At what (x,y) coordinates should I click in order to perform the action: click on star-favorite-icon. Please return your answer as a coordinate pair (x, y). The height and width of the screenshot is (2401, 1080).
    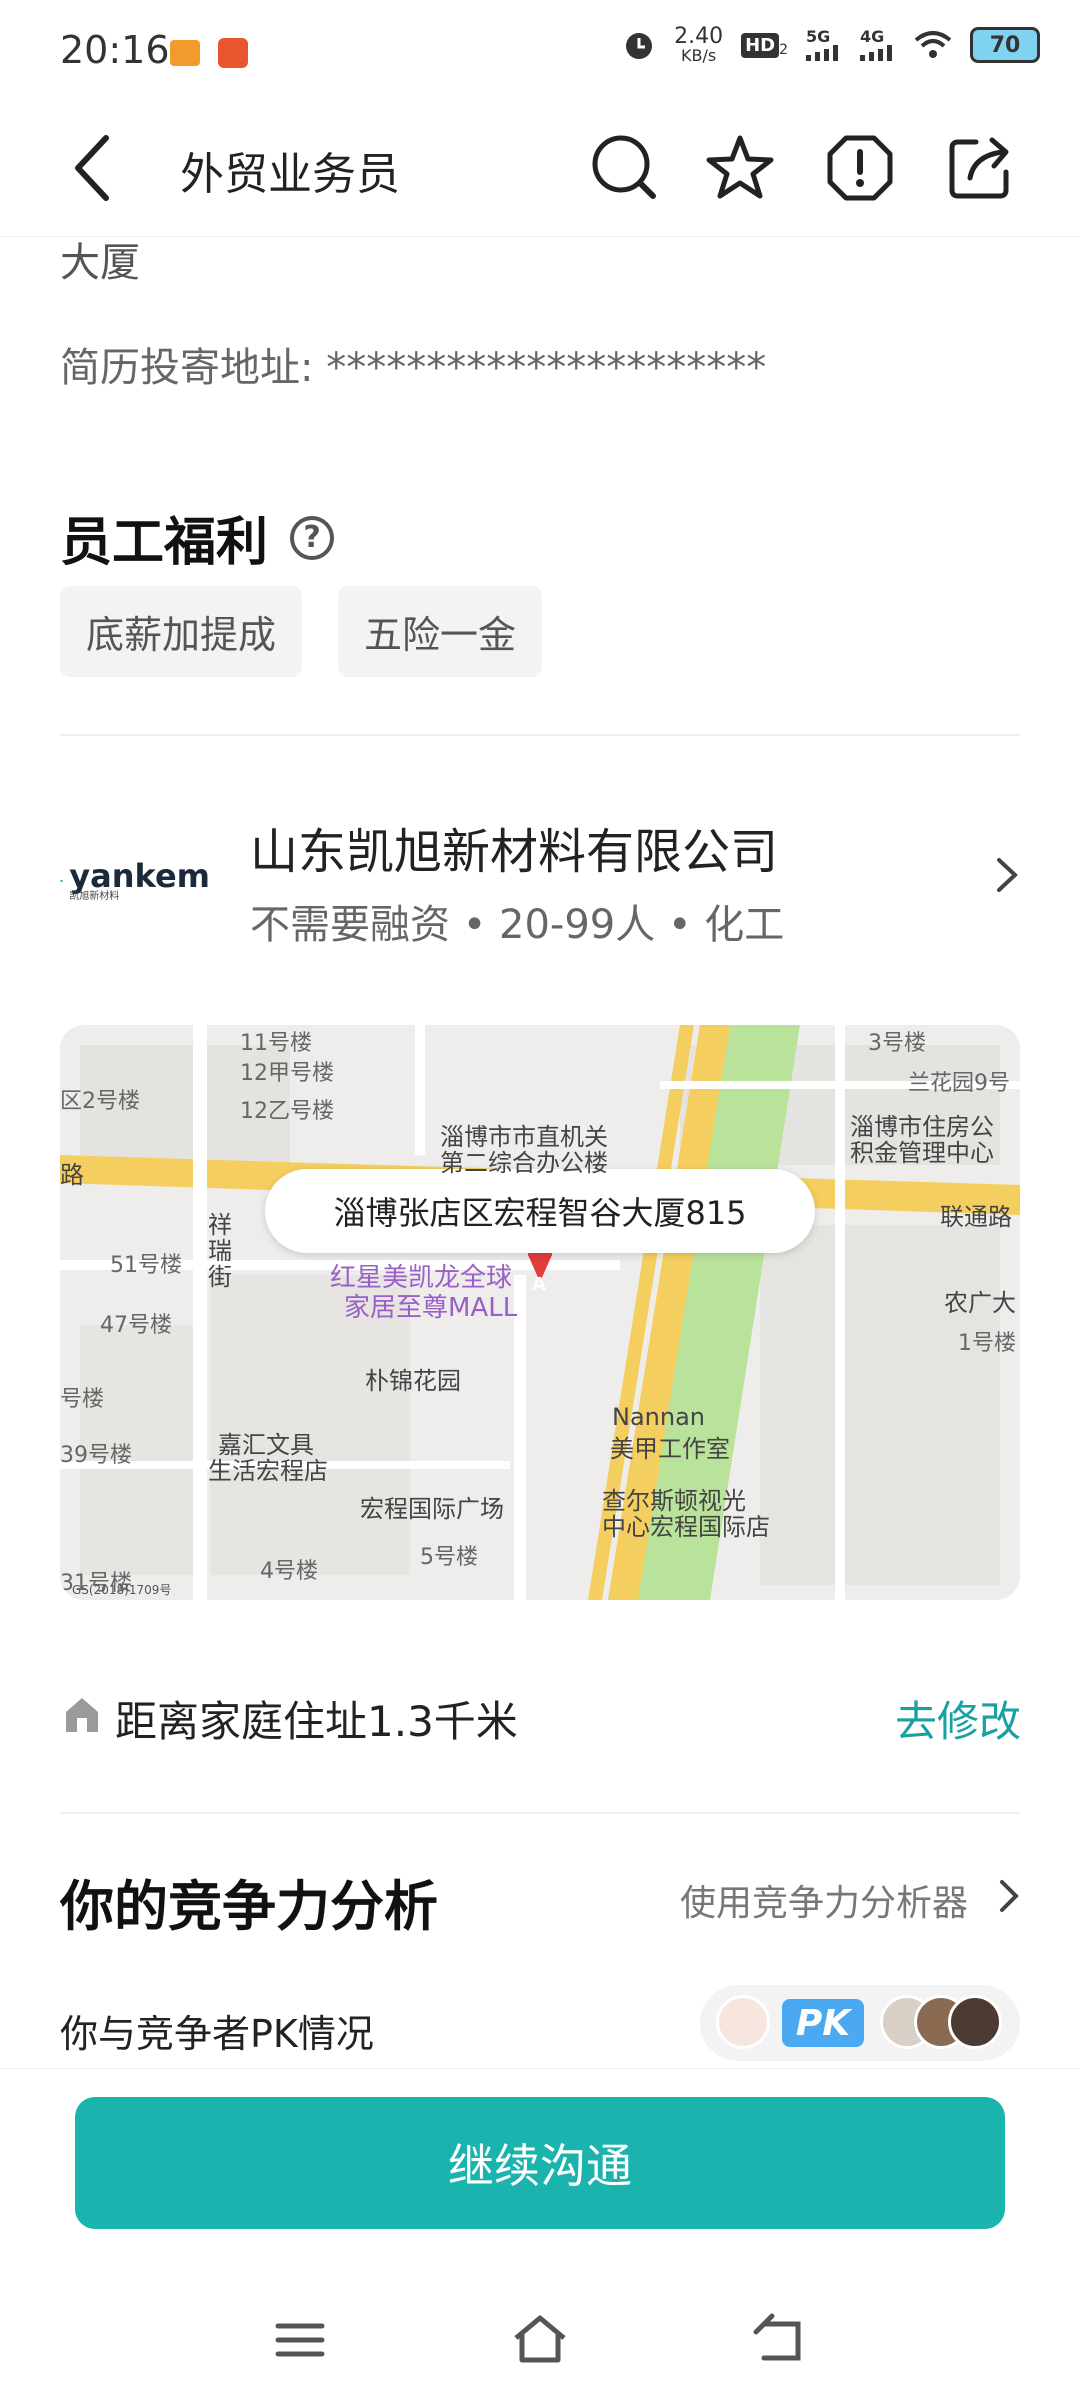
    Looking at the image, I should click on (740, 168).